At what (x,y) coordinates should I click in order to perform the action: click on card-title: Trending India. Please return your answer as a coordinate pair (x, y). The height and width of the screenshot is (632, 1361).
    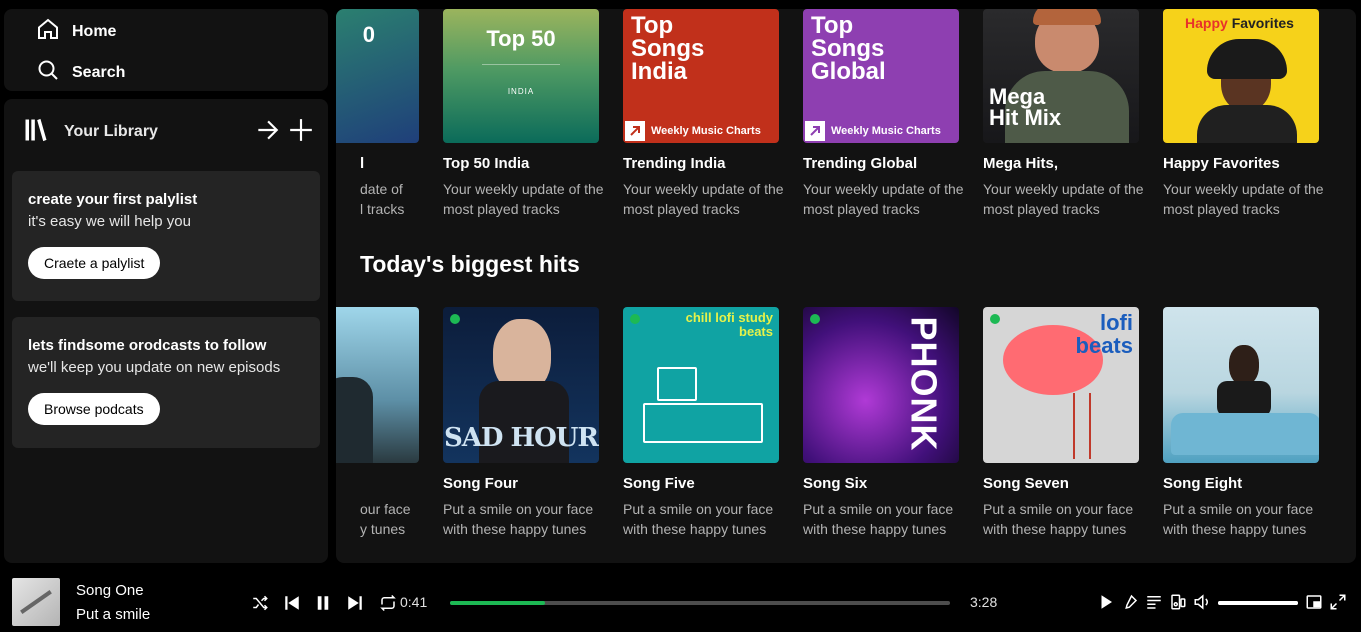
    Looking at the image, I should click on (674, 163).